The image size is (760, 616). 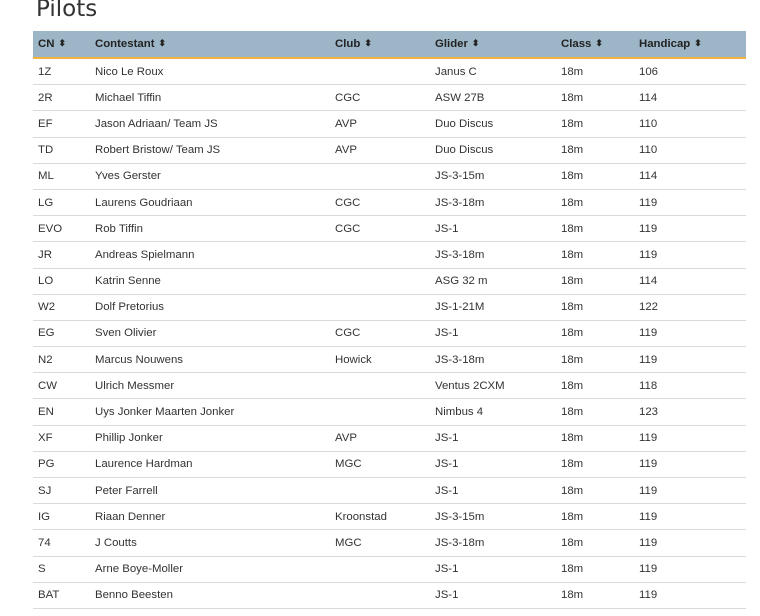 What do you see at coordinates (61, 543) in the screenshot?
I see `cell-cn: 74` at bounding box center [61, 543].